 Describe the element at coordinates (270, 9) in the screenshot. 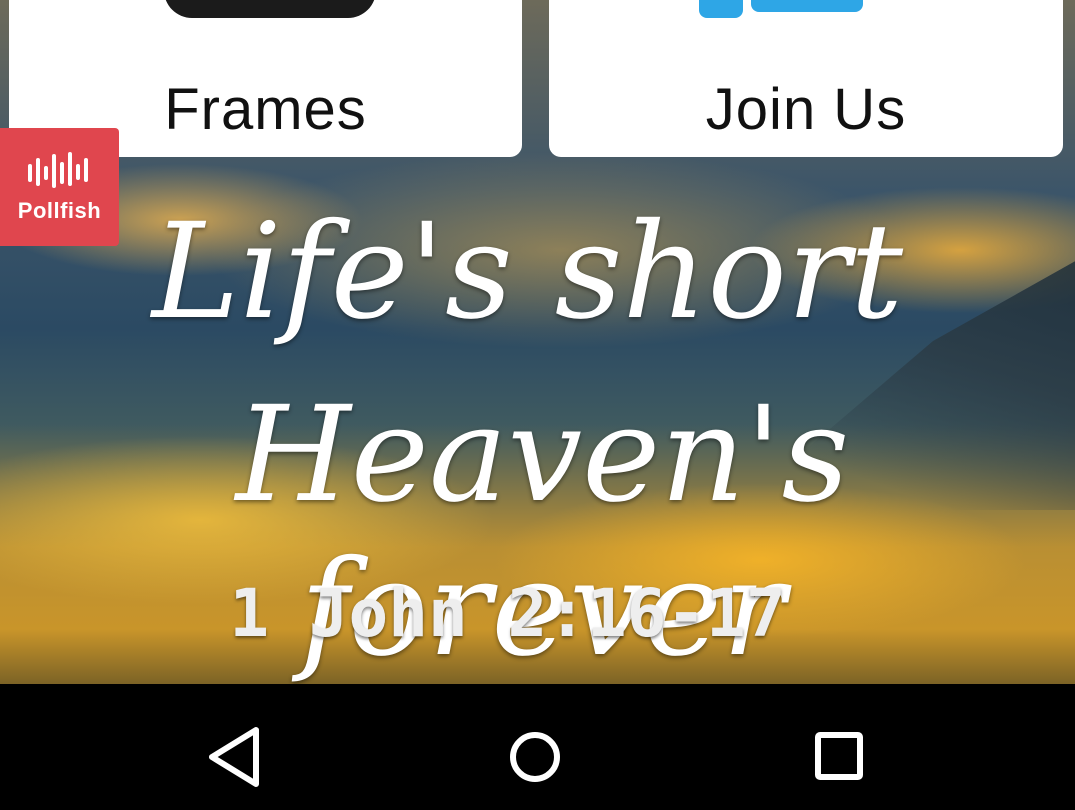

I see `frames-icon` at that location.